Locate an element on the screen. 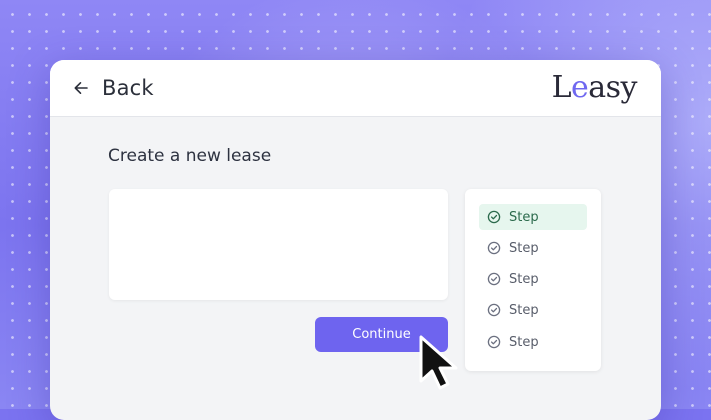  lease-form-card is located at coordinates (278, 244).